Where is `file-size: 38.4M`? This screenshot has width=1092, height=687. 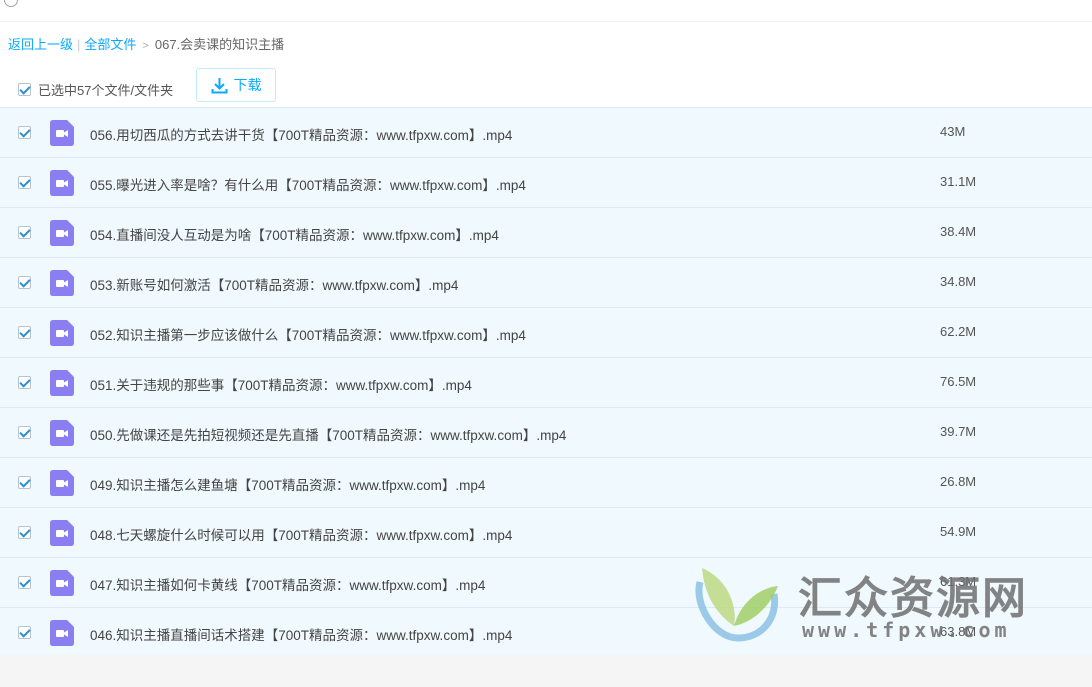 file-size: 38.4M is located at coordinates (958, 231).